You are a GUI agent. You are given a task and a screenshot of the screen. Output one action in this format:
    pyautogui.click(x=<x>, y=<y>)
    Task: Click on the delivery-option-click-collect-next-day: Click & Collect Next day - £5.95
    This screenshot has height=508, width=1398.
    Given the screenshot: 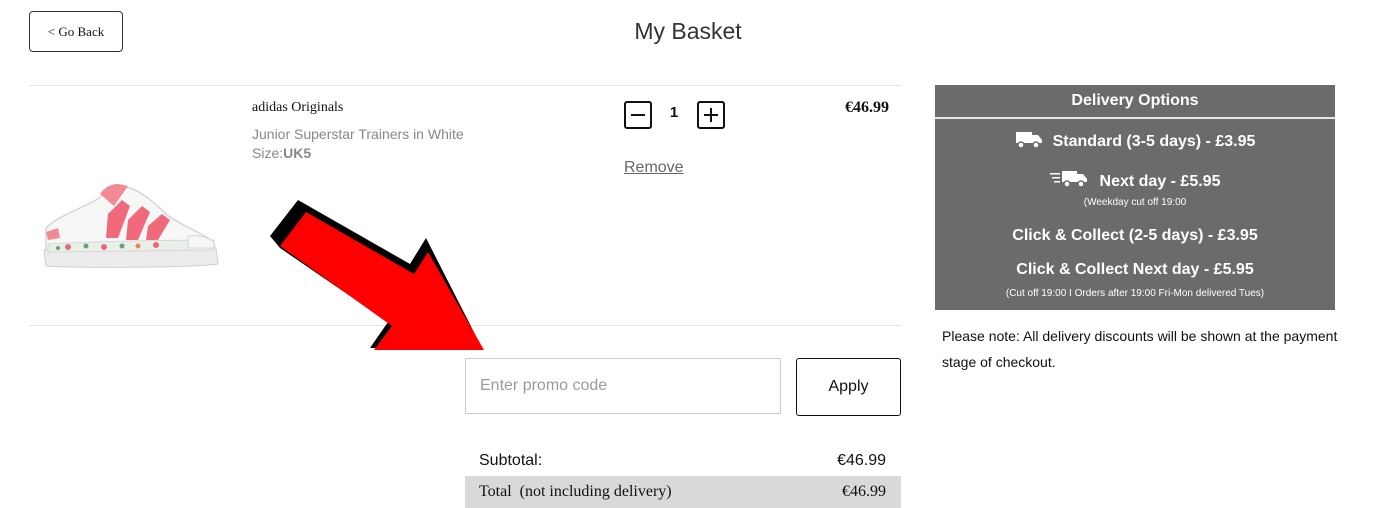 What is the action you would take?
    pyautogui.click(x=1135, y=270)
    